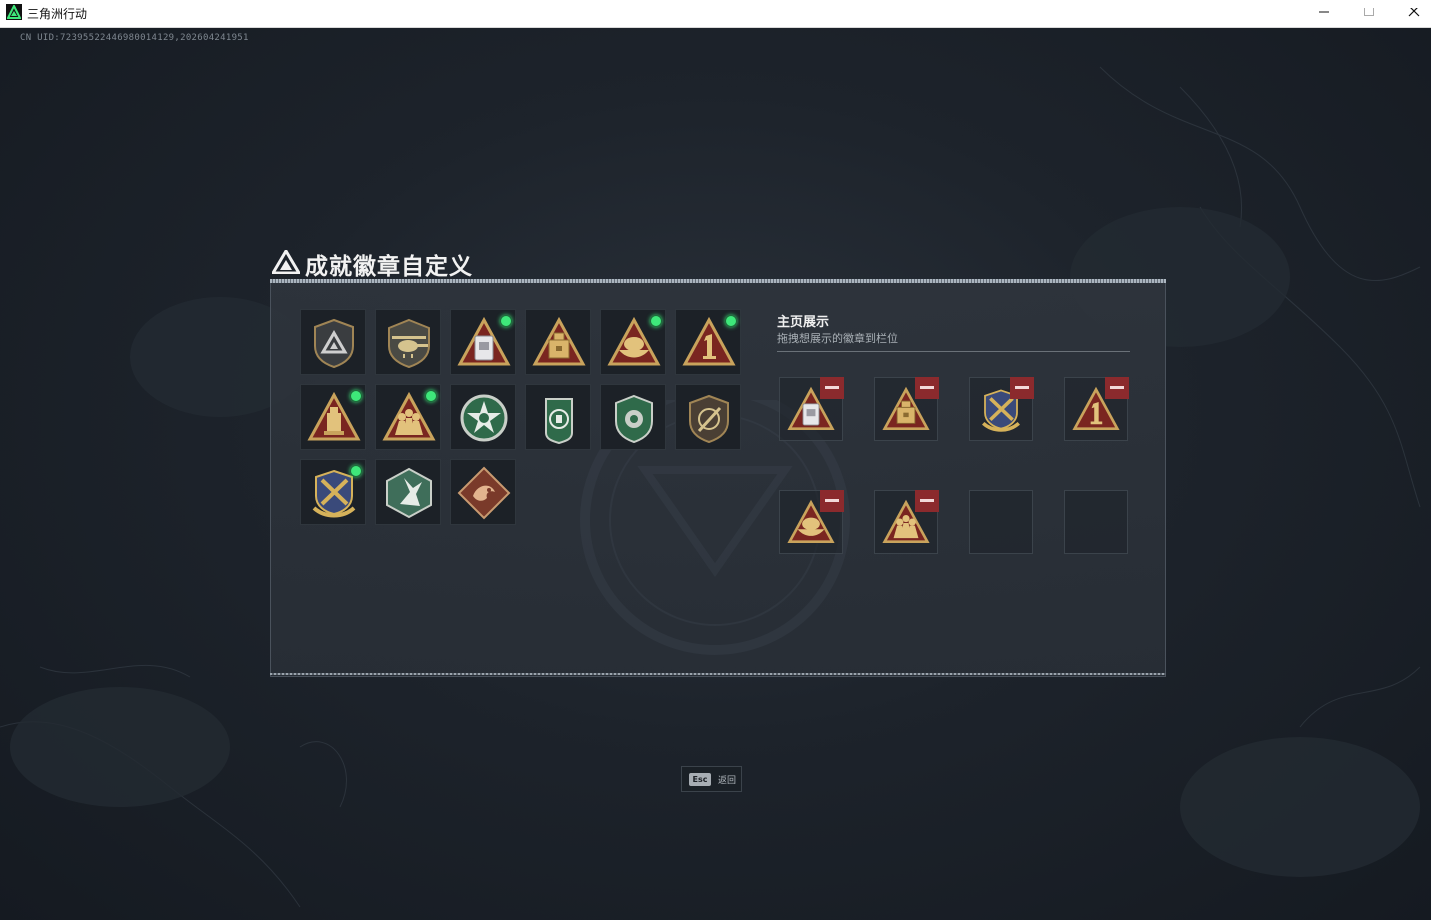  I want to click on maximize-icon, so click(1369, 12).